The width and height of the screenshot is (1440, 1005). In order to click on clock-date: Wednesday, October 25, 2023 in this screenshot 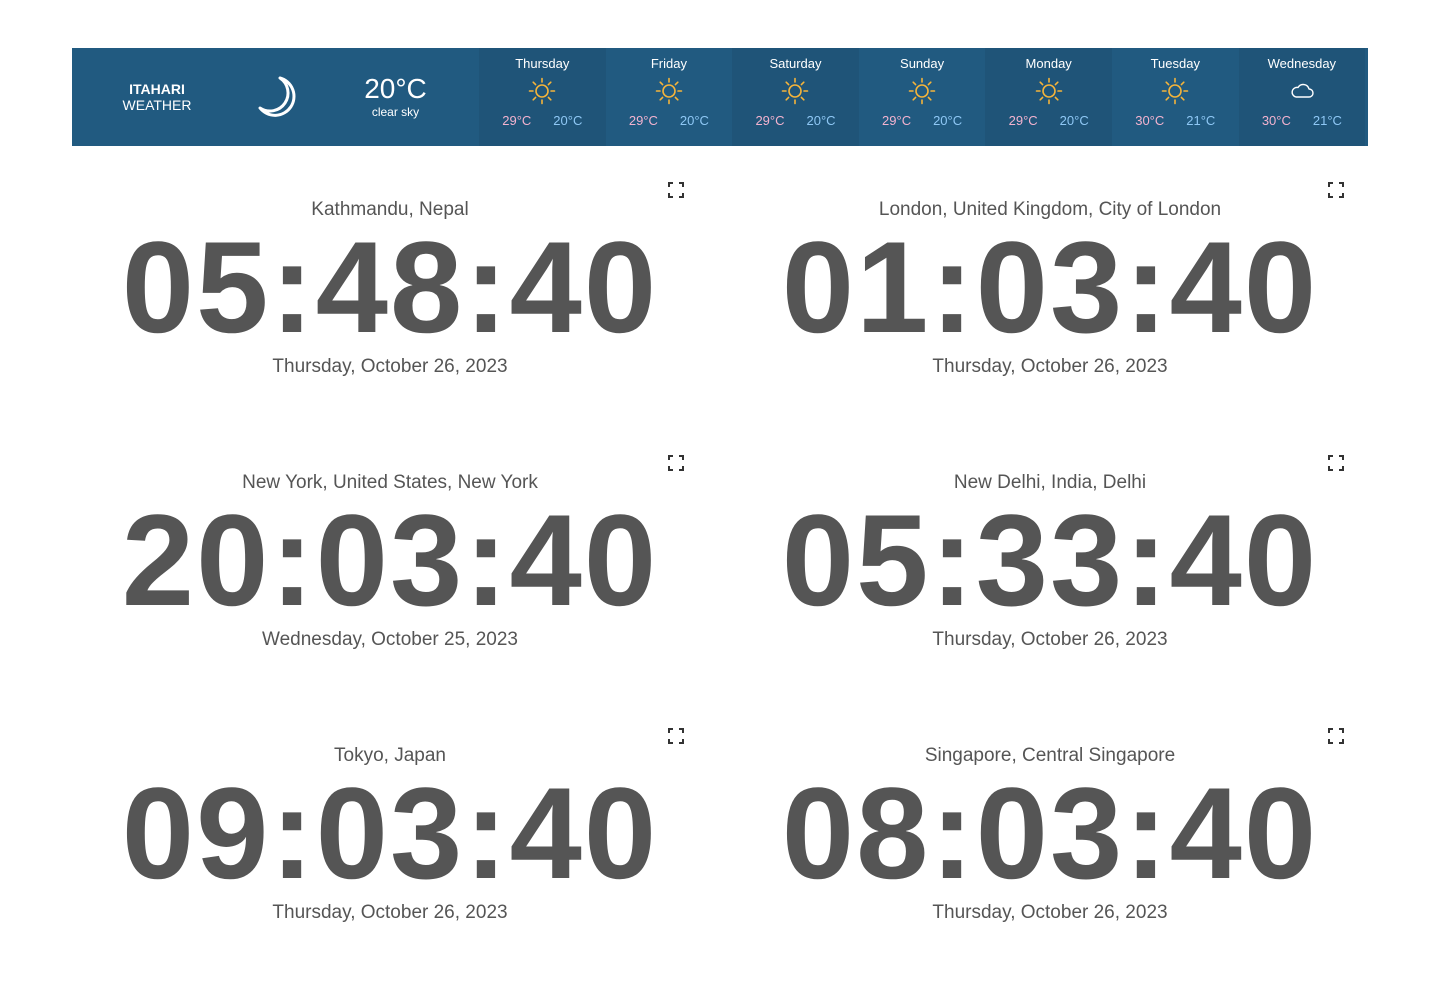, I will do `click(390, 639)`.